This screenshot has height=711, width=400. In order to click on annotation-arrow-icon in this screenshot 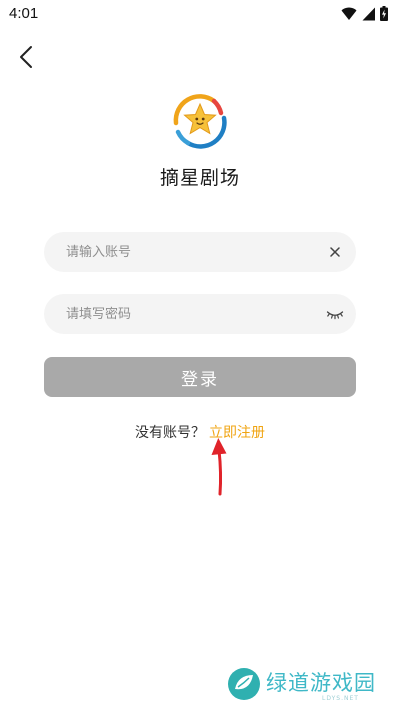, I will do `click(219, 467)`.